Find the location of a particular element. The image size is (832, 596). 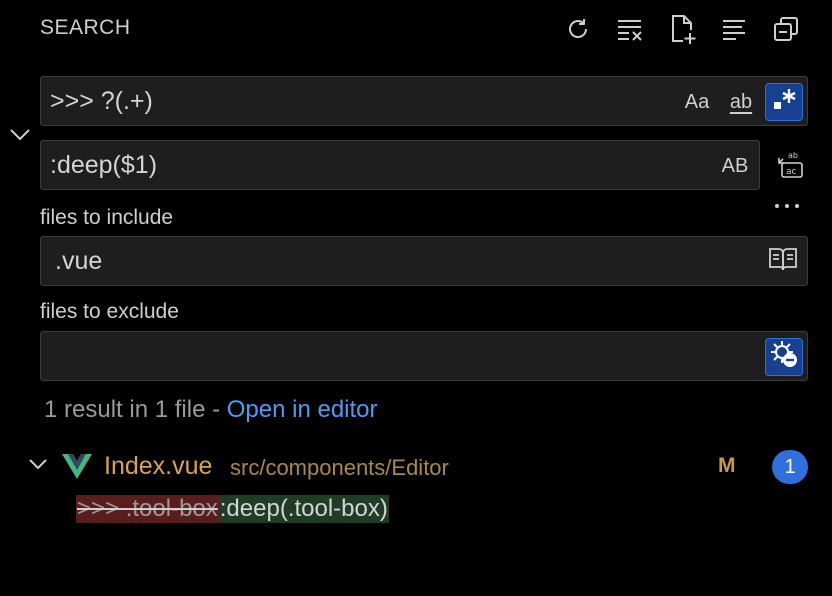

collapse-all-icon is located at coordinates (786, 29).